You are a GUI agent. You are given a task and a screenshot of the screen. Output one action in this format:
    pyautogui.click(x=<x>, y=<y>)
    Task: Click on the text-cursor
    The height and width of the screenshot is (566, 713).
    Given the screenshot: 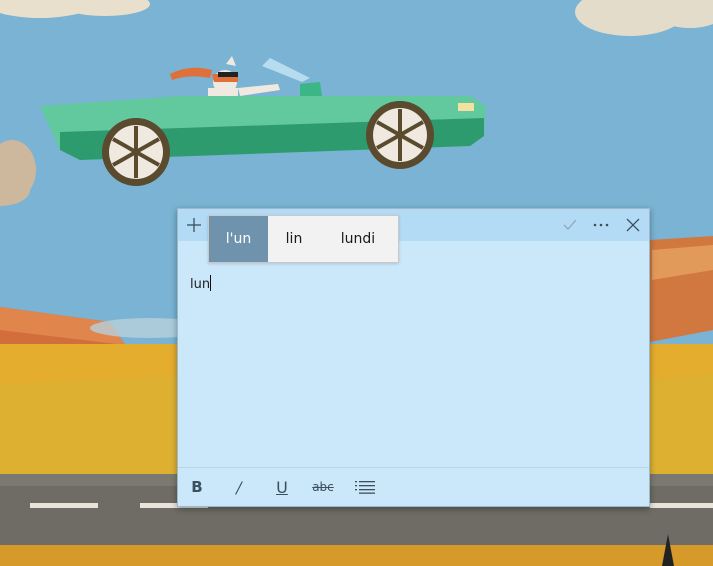 What is the action you would take?
    pyautogui.click(x=211, y=283)
    